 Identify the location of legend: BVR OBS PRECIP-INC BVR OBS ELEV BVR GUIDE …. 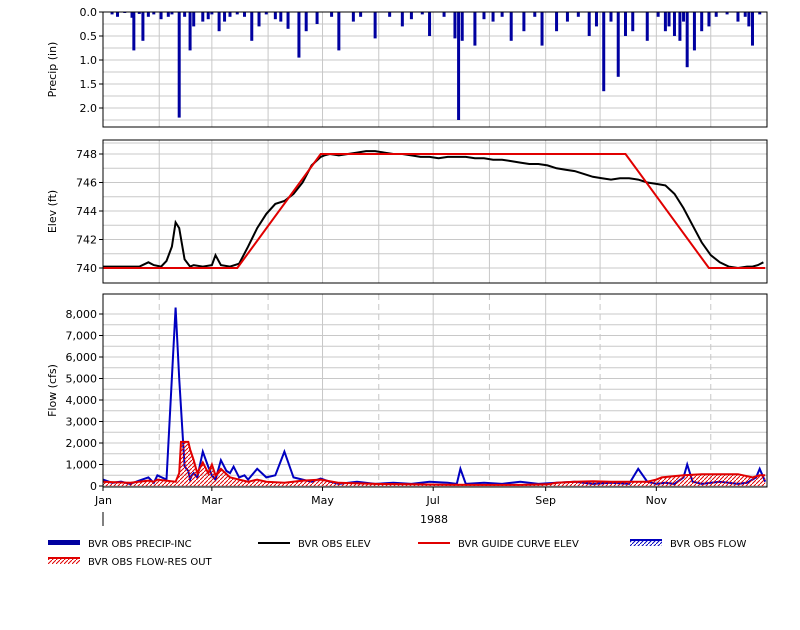
(397, 553).